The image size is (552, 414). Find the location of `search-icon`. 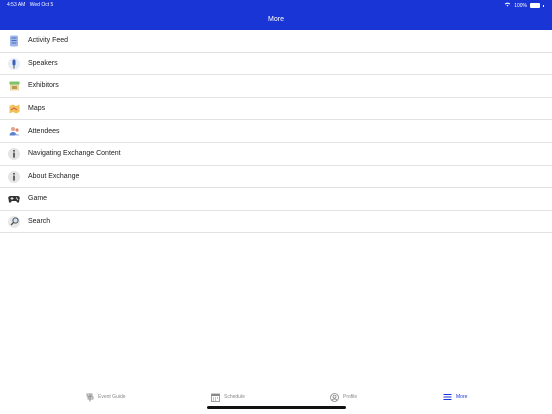

search-icon is located at coordinates (14, 221).